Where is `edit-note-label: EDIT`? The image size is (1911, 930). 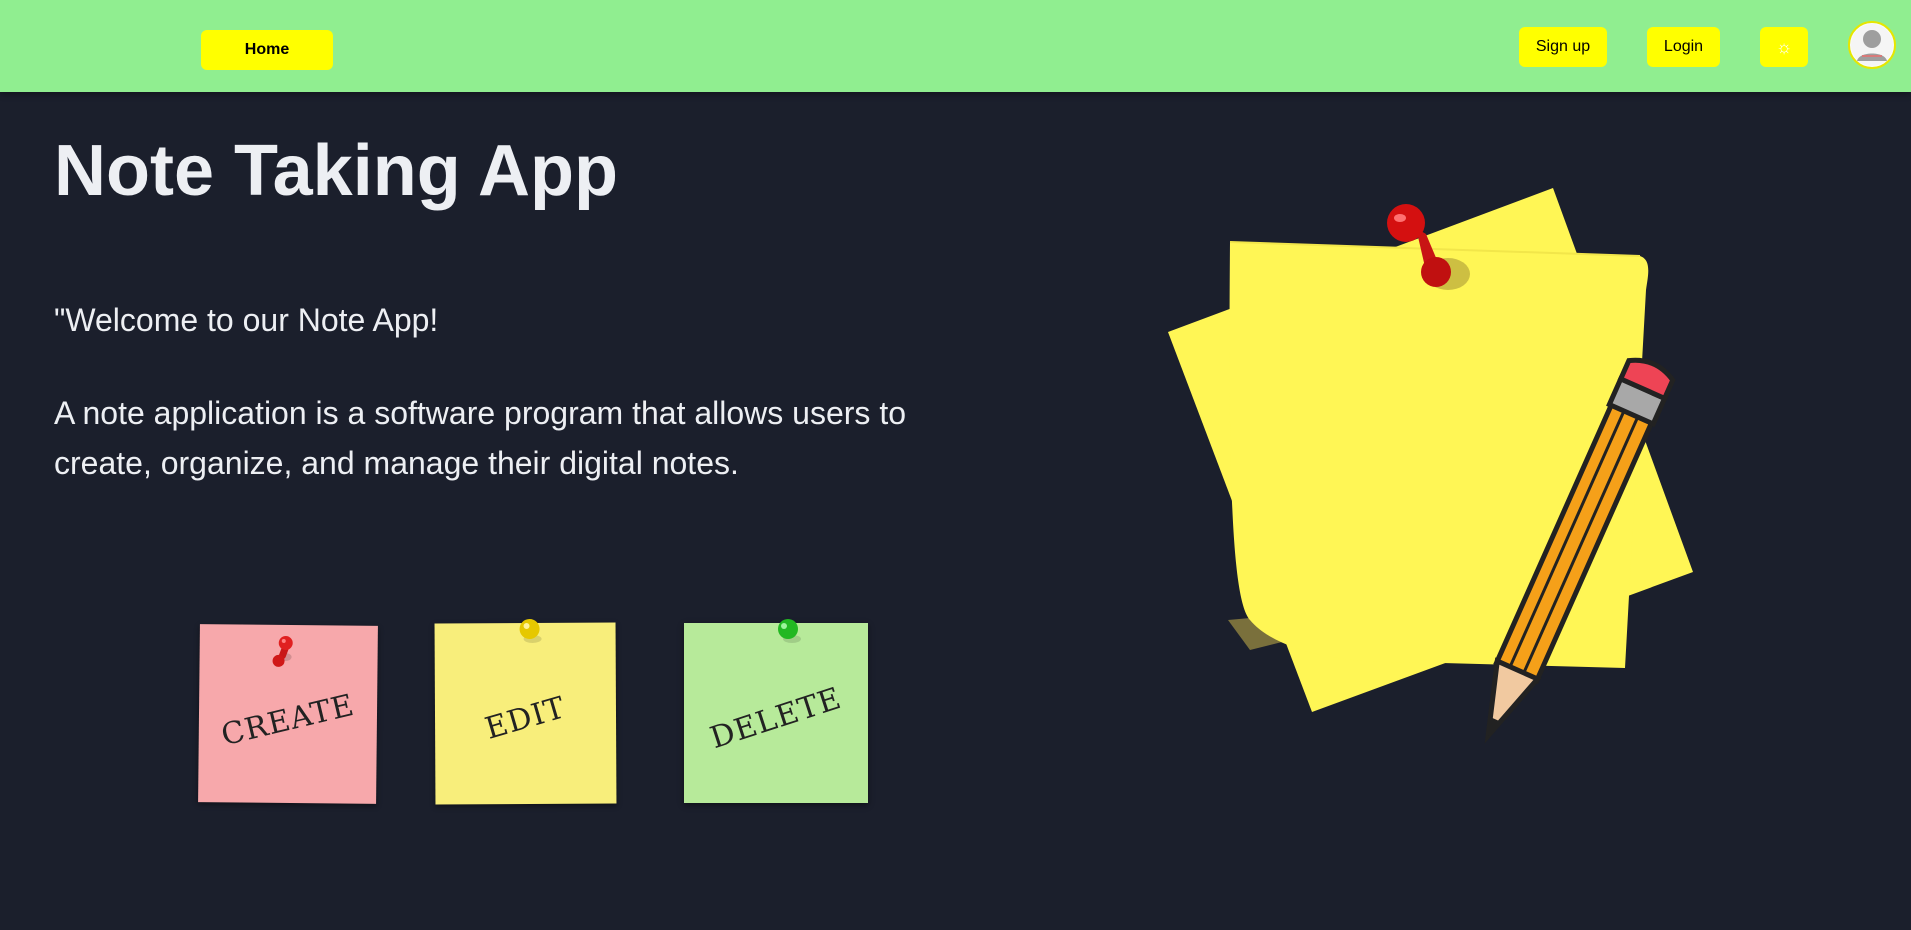 edit-note-label: EDIT is located at coordinates (525, 718).